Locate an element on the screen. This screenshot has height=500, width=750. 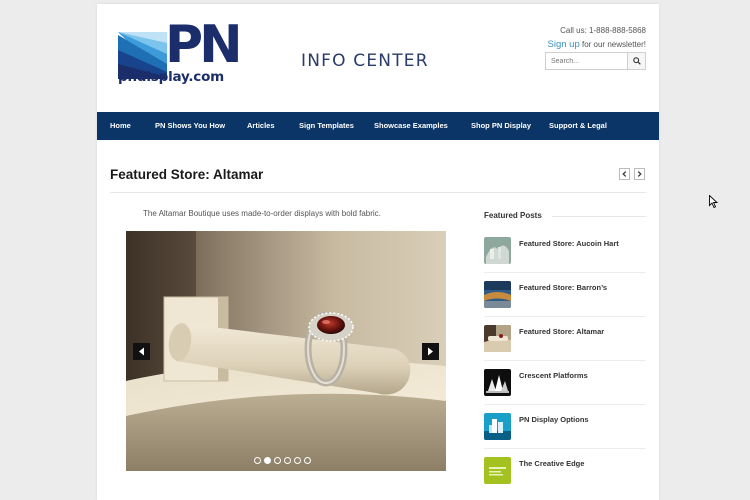
search-box is located at coordinates (595, 61).